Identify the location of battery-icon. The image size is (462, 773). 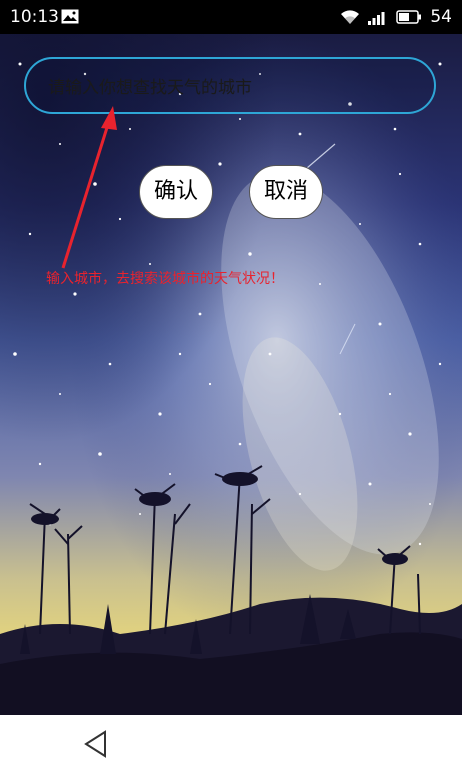
(409, 17).